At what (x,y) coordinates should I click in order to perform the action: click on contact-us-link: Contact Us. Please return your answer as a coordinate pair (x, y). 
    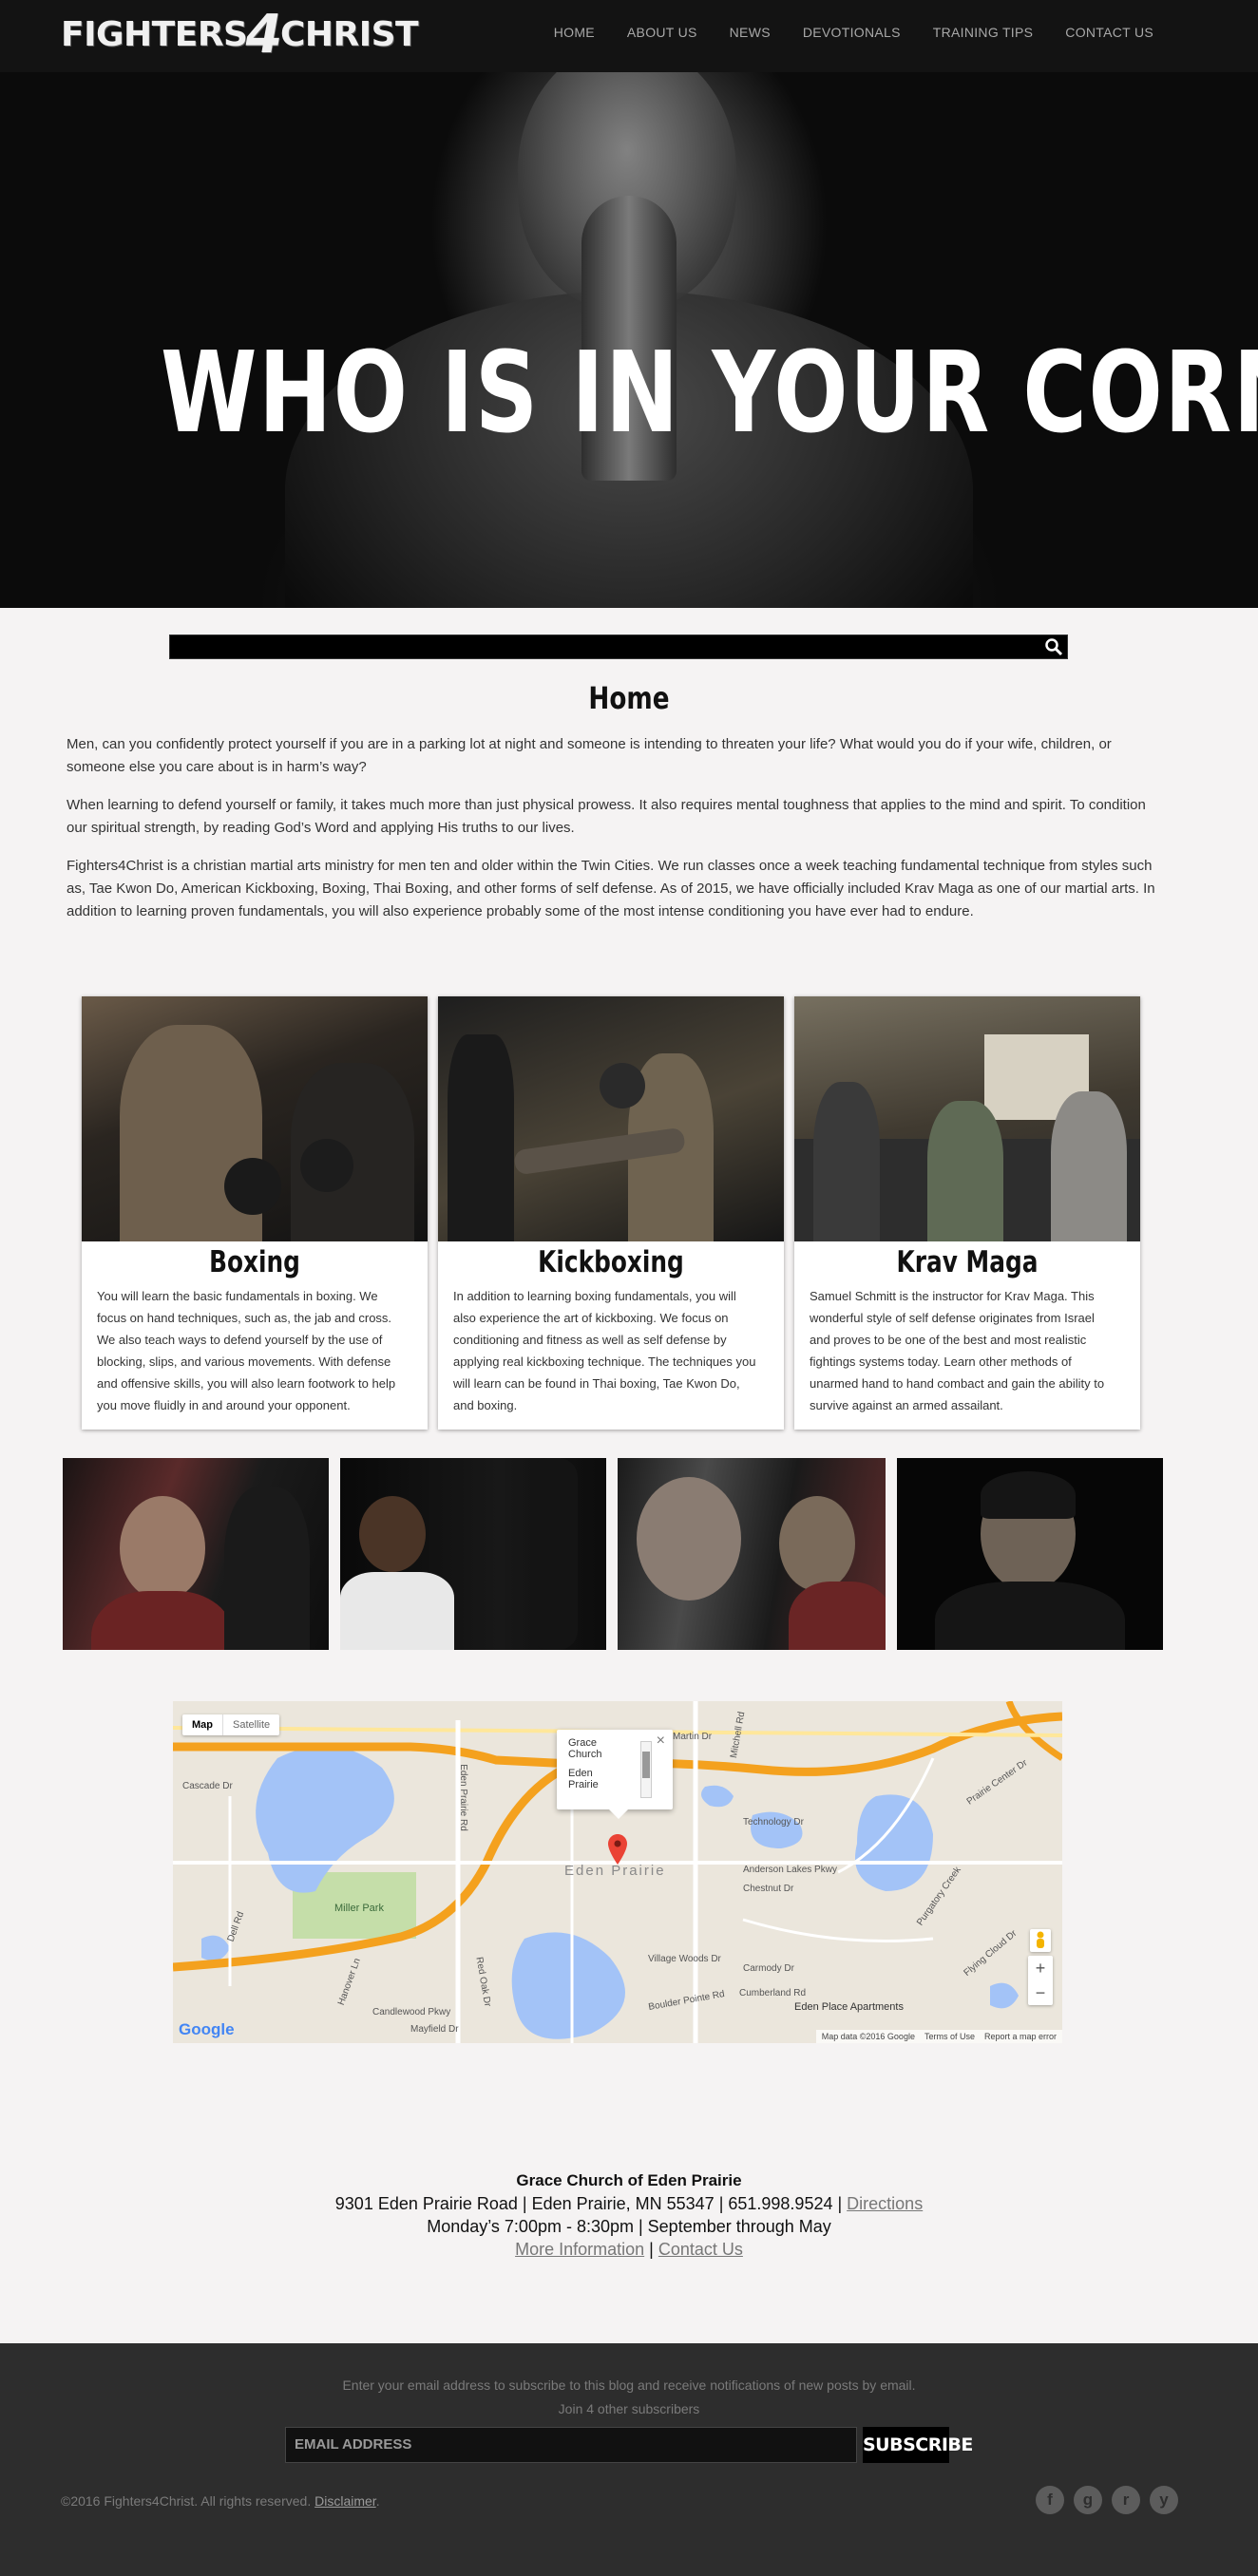
    Looking at the image, I should click on (700, 2249).